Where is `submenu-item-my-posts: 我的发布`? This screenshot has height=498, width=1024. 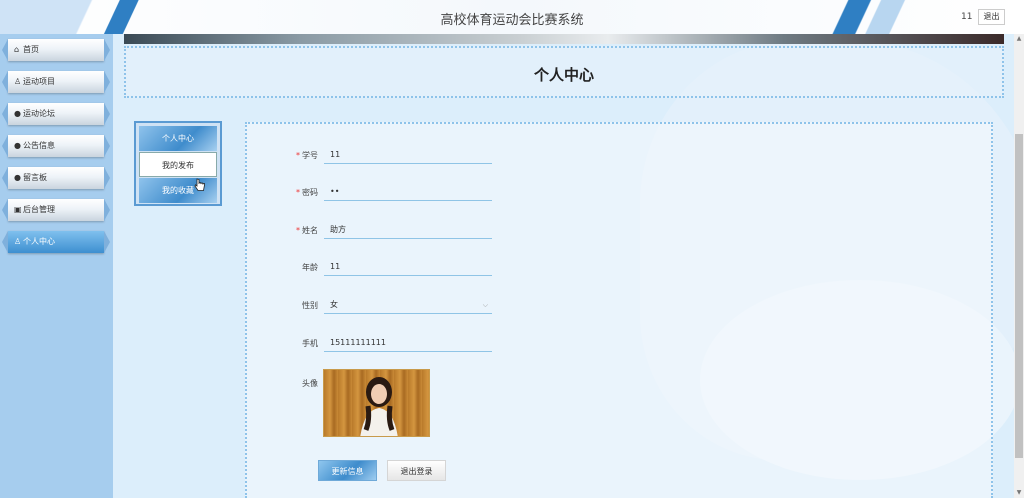
submenu-item-my-posts: 我的发布 is located at coordinates (178, 164).